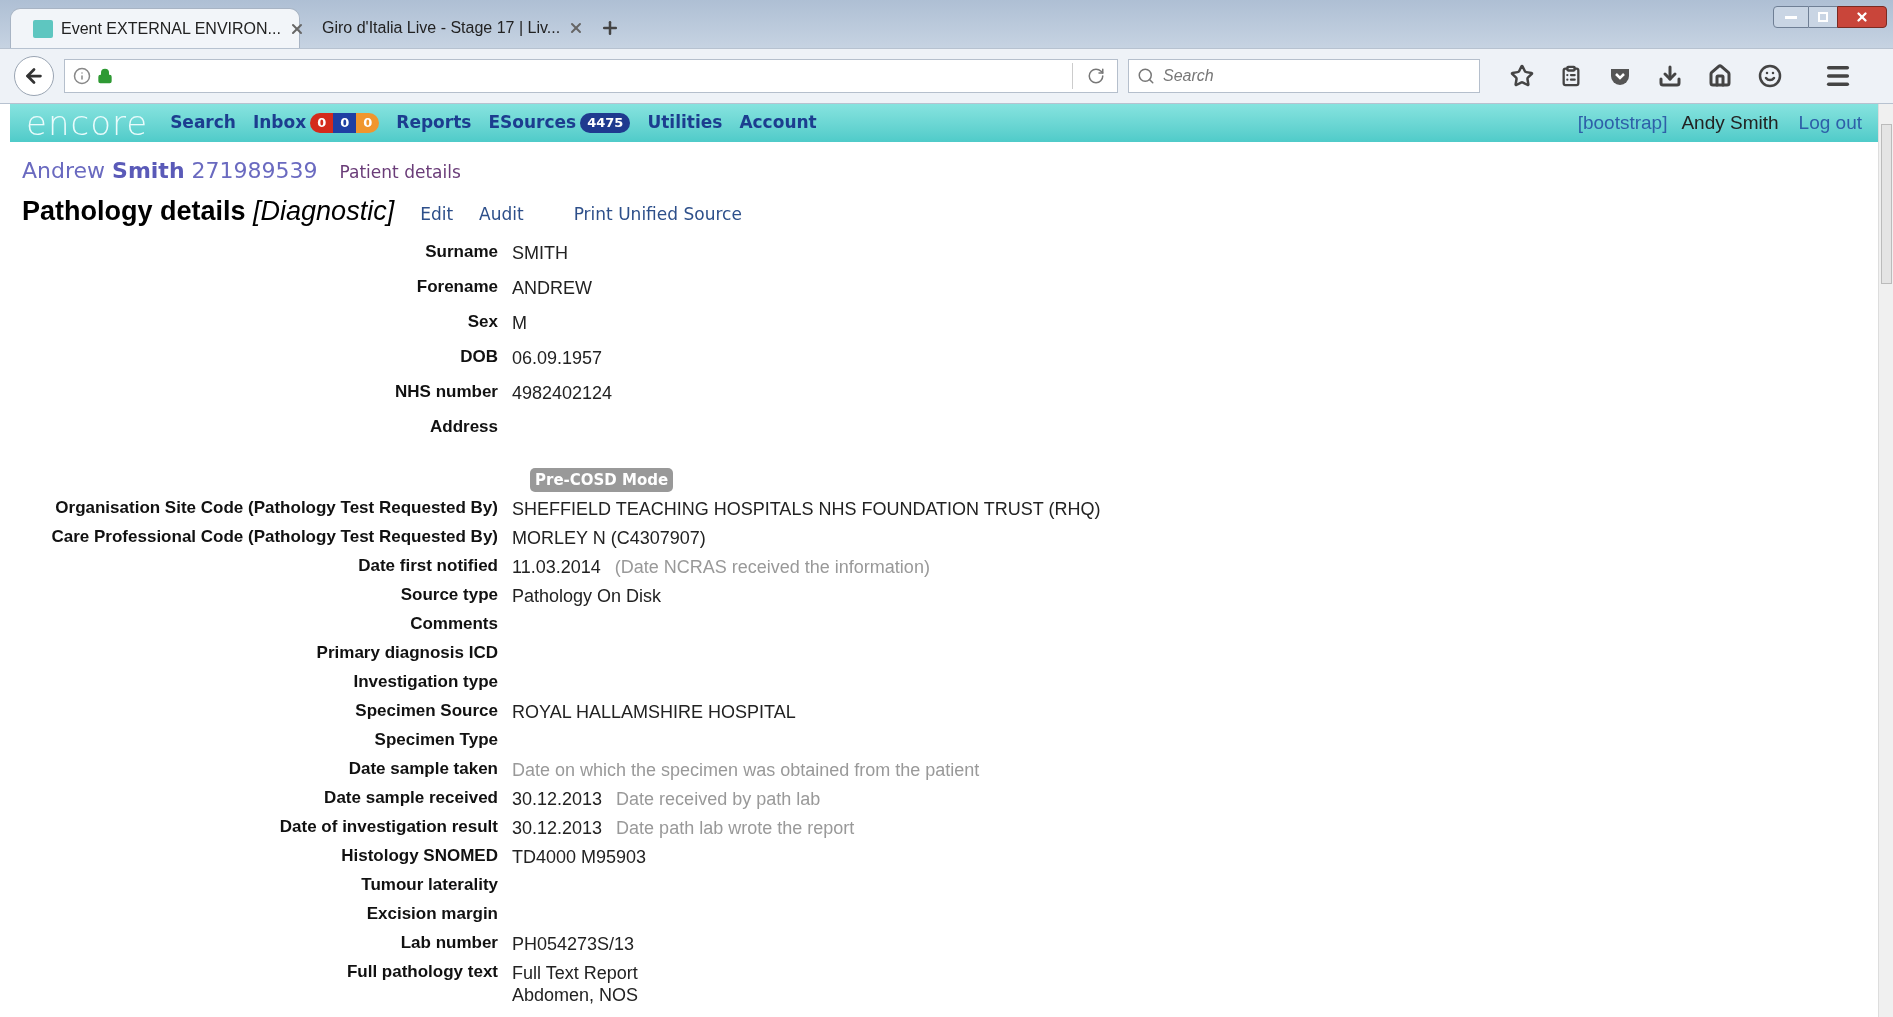 The height and width of the screenshot is (1017, 1893). Describe the element at coordinates (575, 973) in the screenshot. I see `field-value: Full Text Report` at that location.